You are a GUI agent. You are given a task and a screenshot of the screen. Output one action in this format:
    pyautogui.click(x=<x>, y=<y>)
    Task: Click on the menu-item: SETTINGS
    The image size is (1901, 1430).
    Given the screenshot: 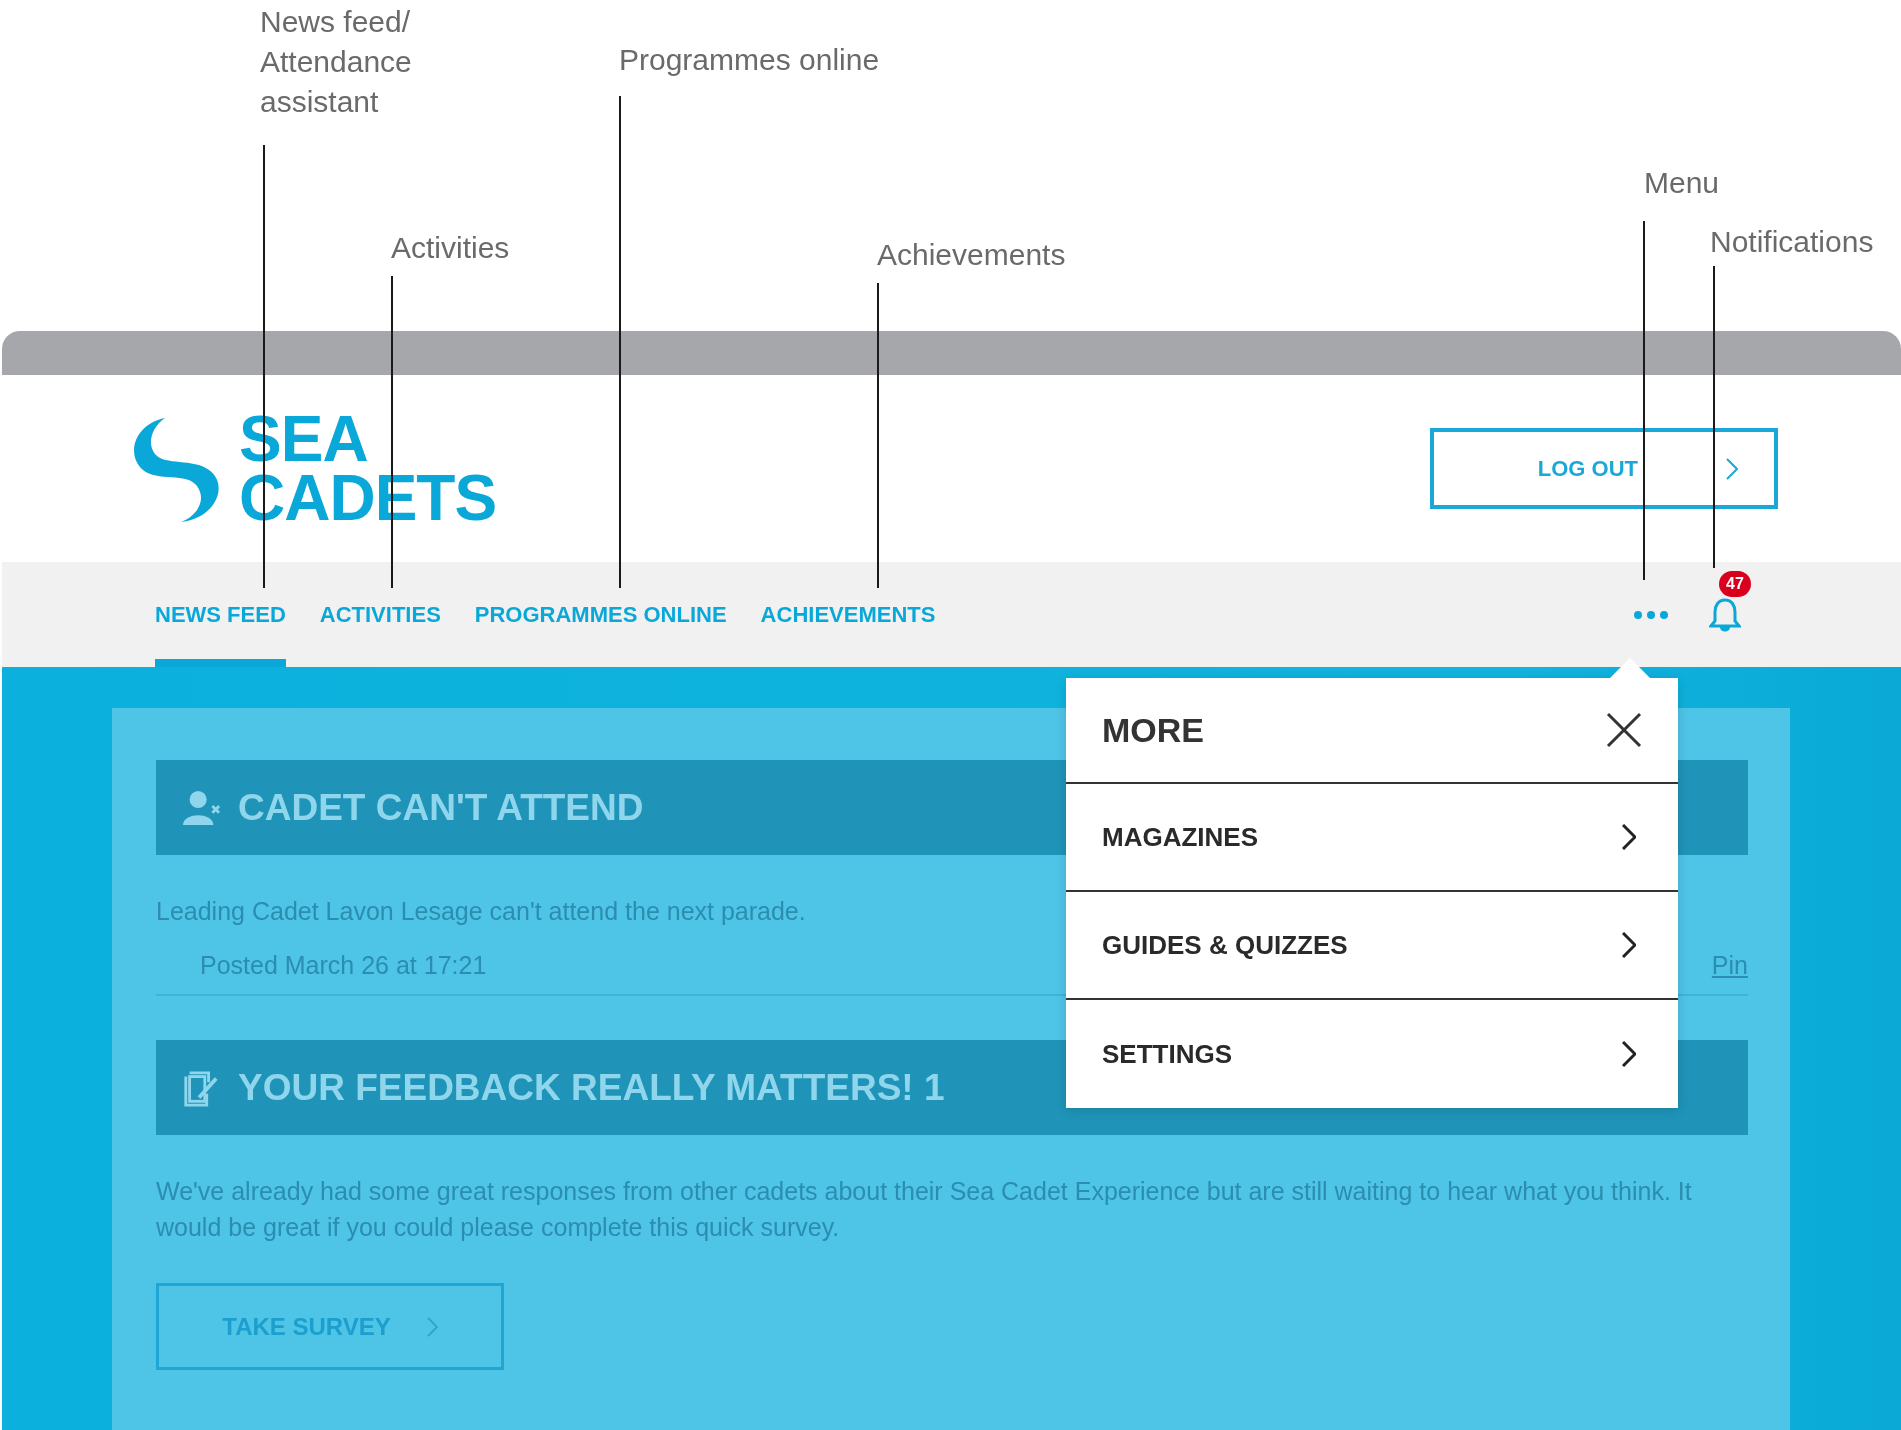 What is the action you would take?
    pyautogui.click(x=1372, y=1054)
    